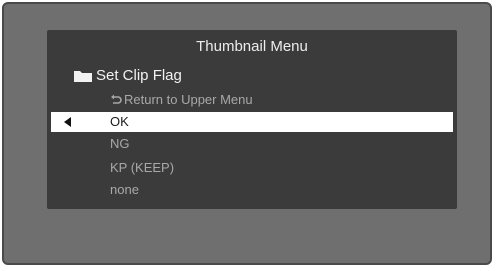 The height and width of the screenshot is (271, 498). I want to click on option-label: KP (KEEP), so click(142, 167).